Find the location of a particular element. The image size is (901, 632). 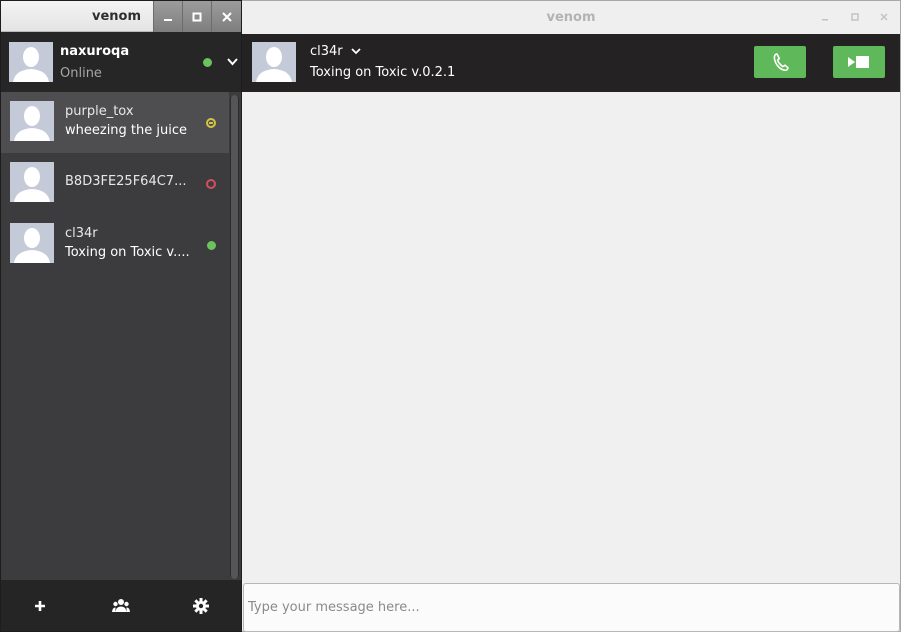

contact-name-menu: cl34r is located at coordinates (335, 51).